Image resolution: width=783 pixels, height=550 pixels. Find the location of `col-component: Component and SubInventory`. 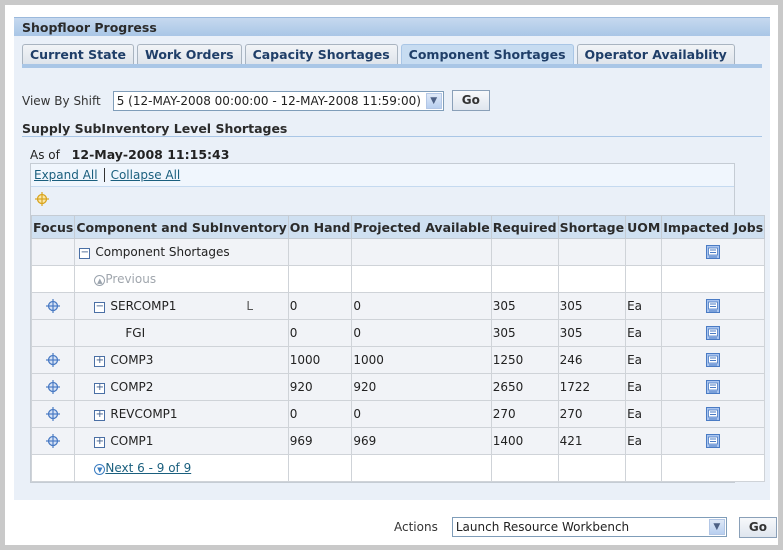

col-component: Component and SubInventory is located at coordinates (181, 227).